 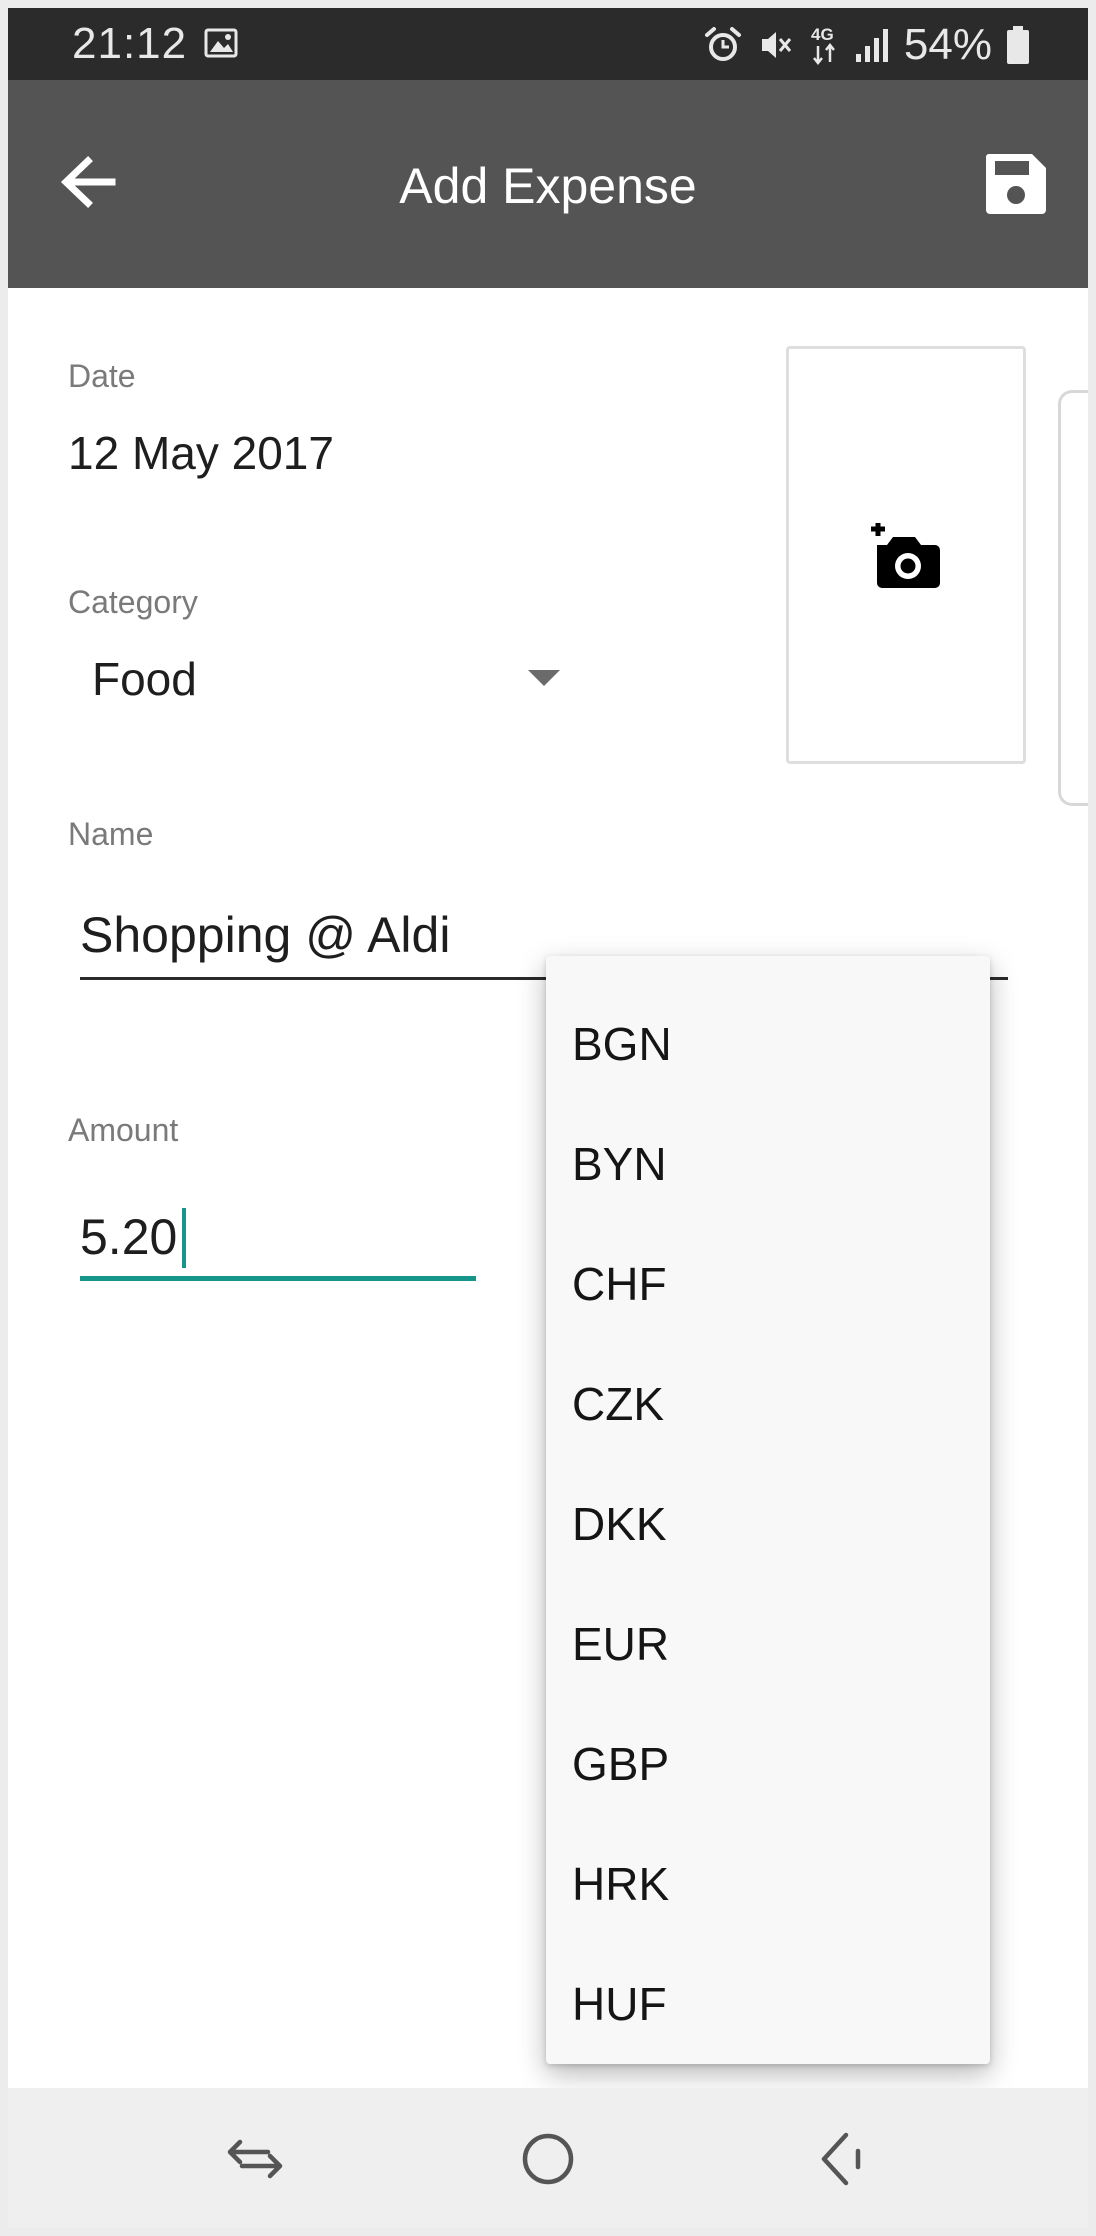 What do you see at coordinates (544, 678) in the screenshot?
I see `chevron-down-icon` at bounding box center [544, 678].